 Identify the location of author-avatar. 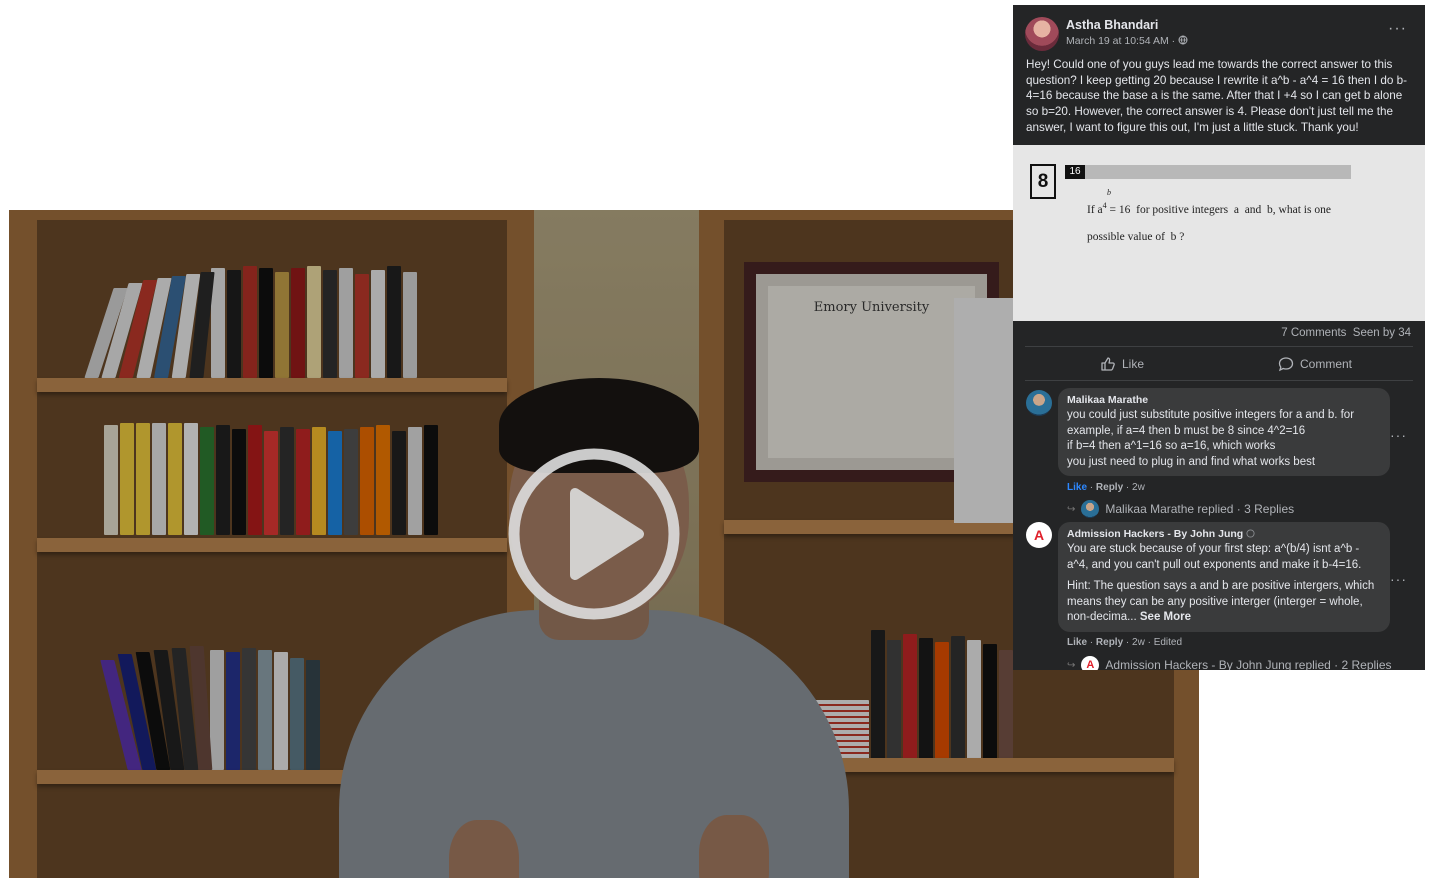
(1042, 34).